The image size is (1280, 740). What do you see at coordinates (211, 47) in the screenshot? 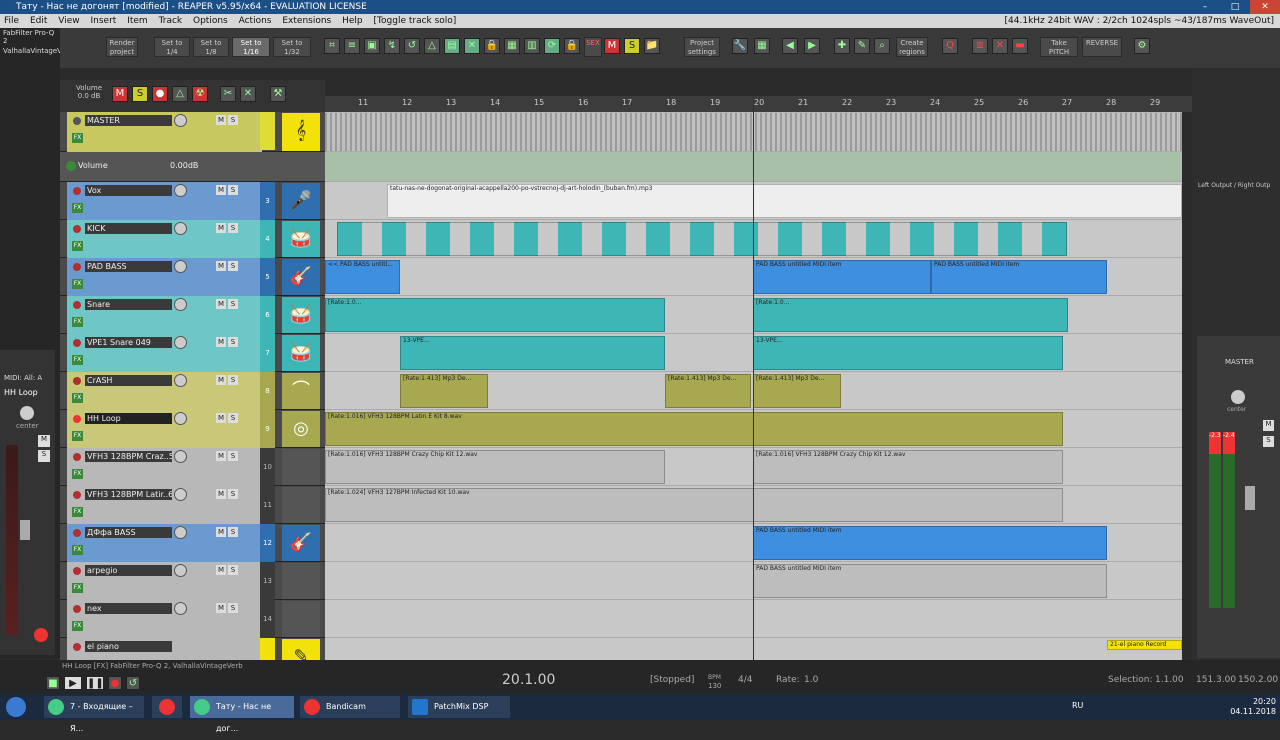
I see `grid-1-8-button: Set to 1/8` at bounding box center [211, 47].